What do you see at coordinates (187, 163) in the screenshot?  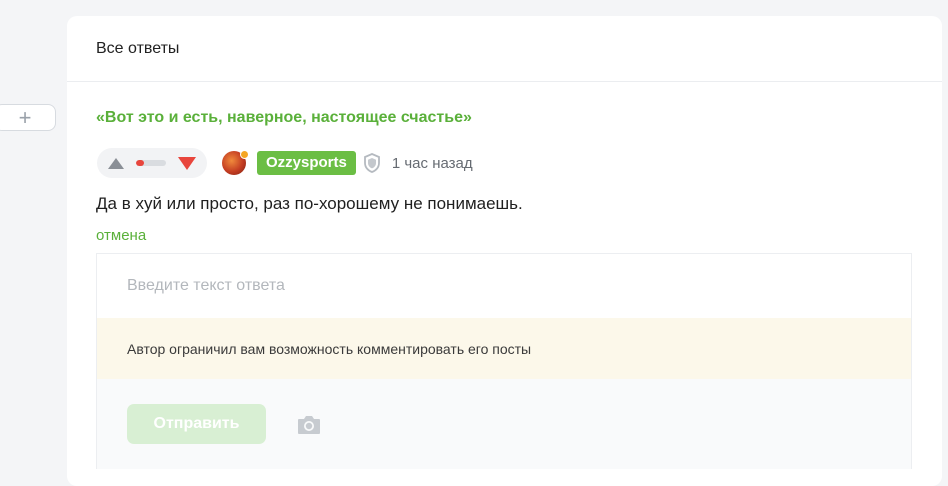 I see `downvote-icon` at bounding box center [187, 163].